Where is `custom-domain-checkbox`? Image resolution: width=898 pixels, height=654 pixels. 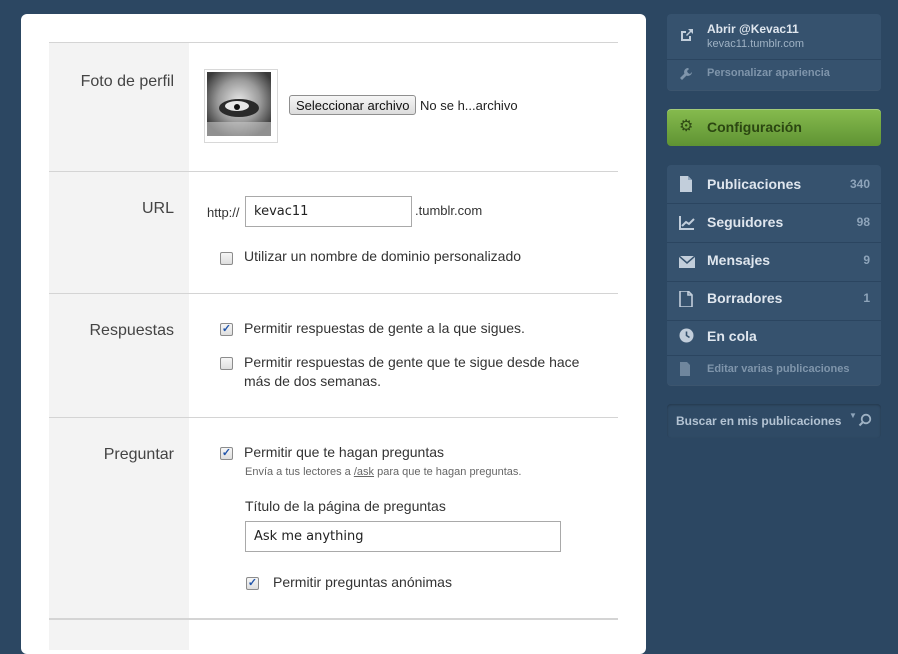
custom-domain-checkbox is located at coordinates (226, 258).